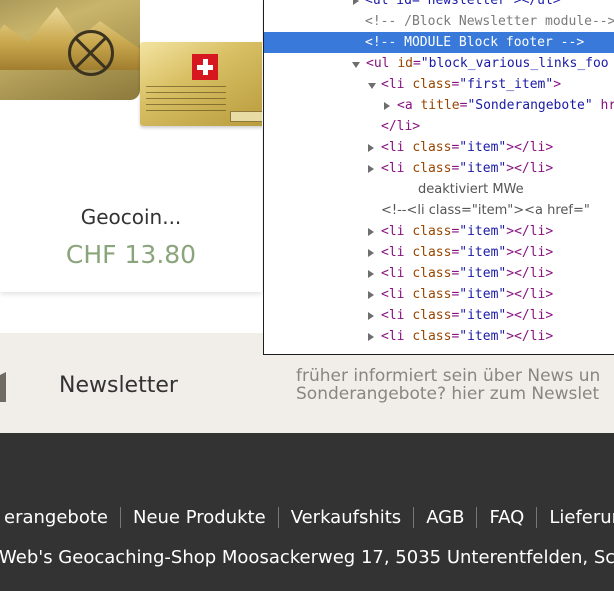 The height and width of the screenshot is (591, 614). I want to click on product-price: CHF 13.80, so click(131, 254).